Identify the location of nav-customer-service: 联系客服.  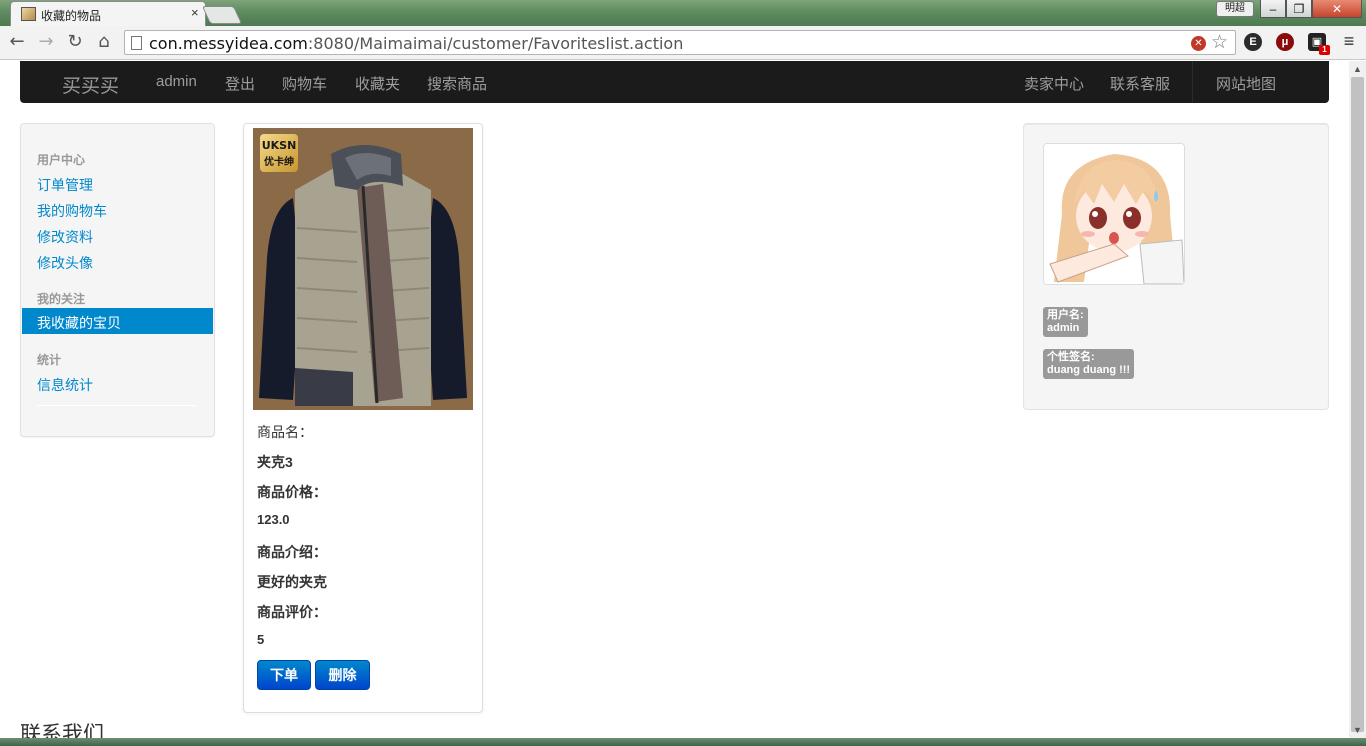
(1140, 83).